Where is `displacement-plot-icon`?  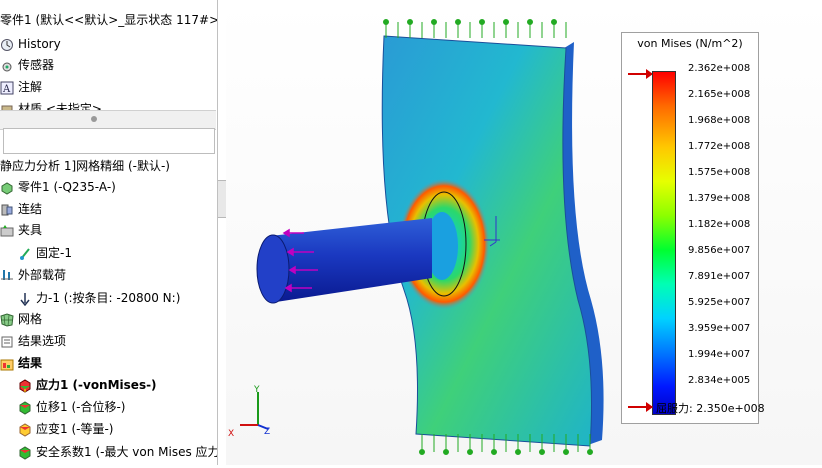
displacement-plot-icon is located at coordinates (25, 407).